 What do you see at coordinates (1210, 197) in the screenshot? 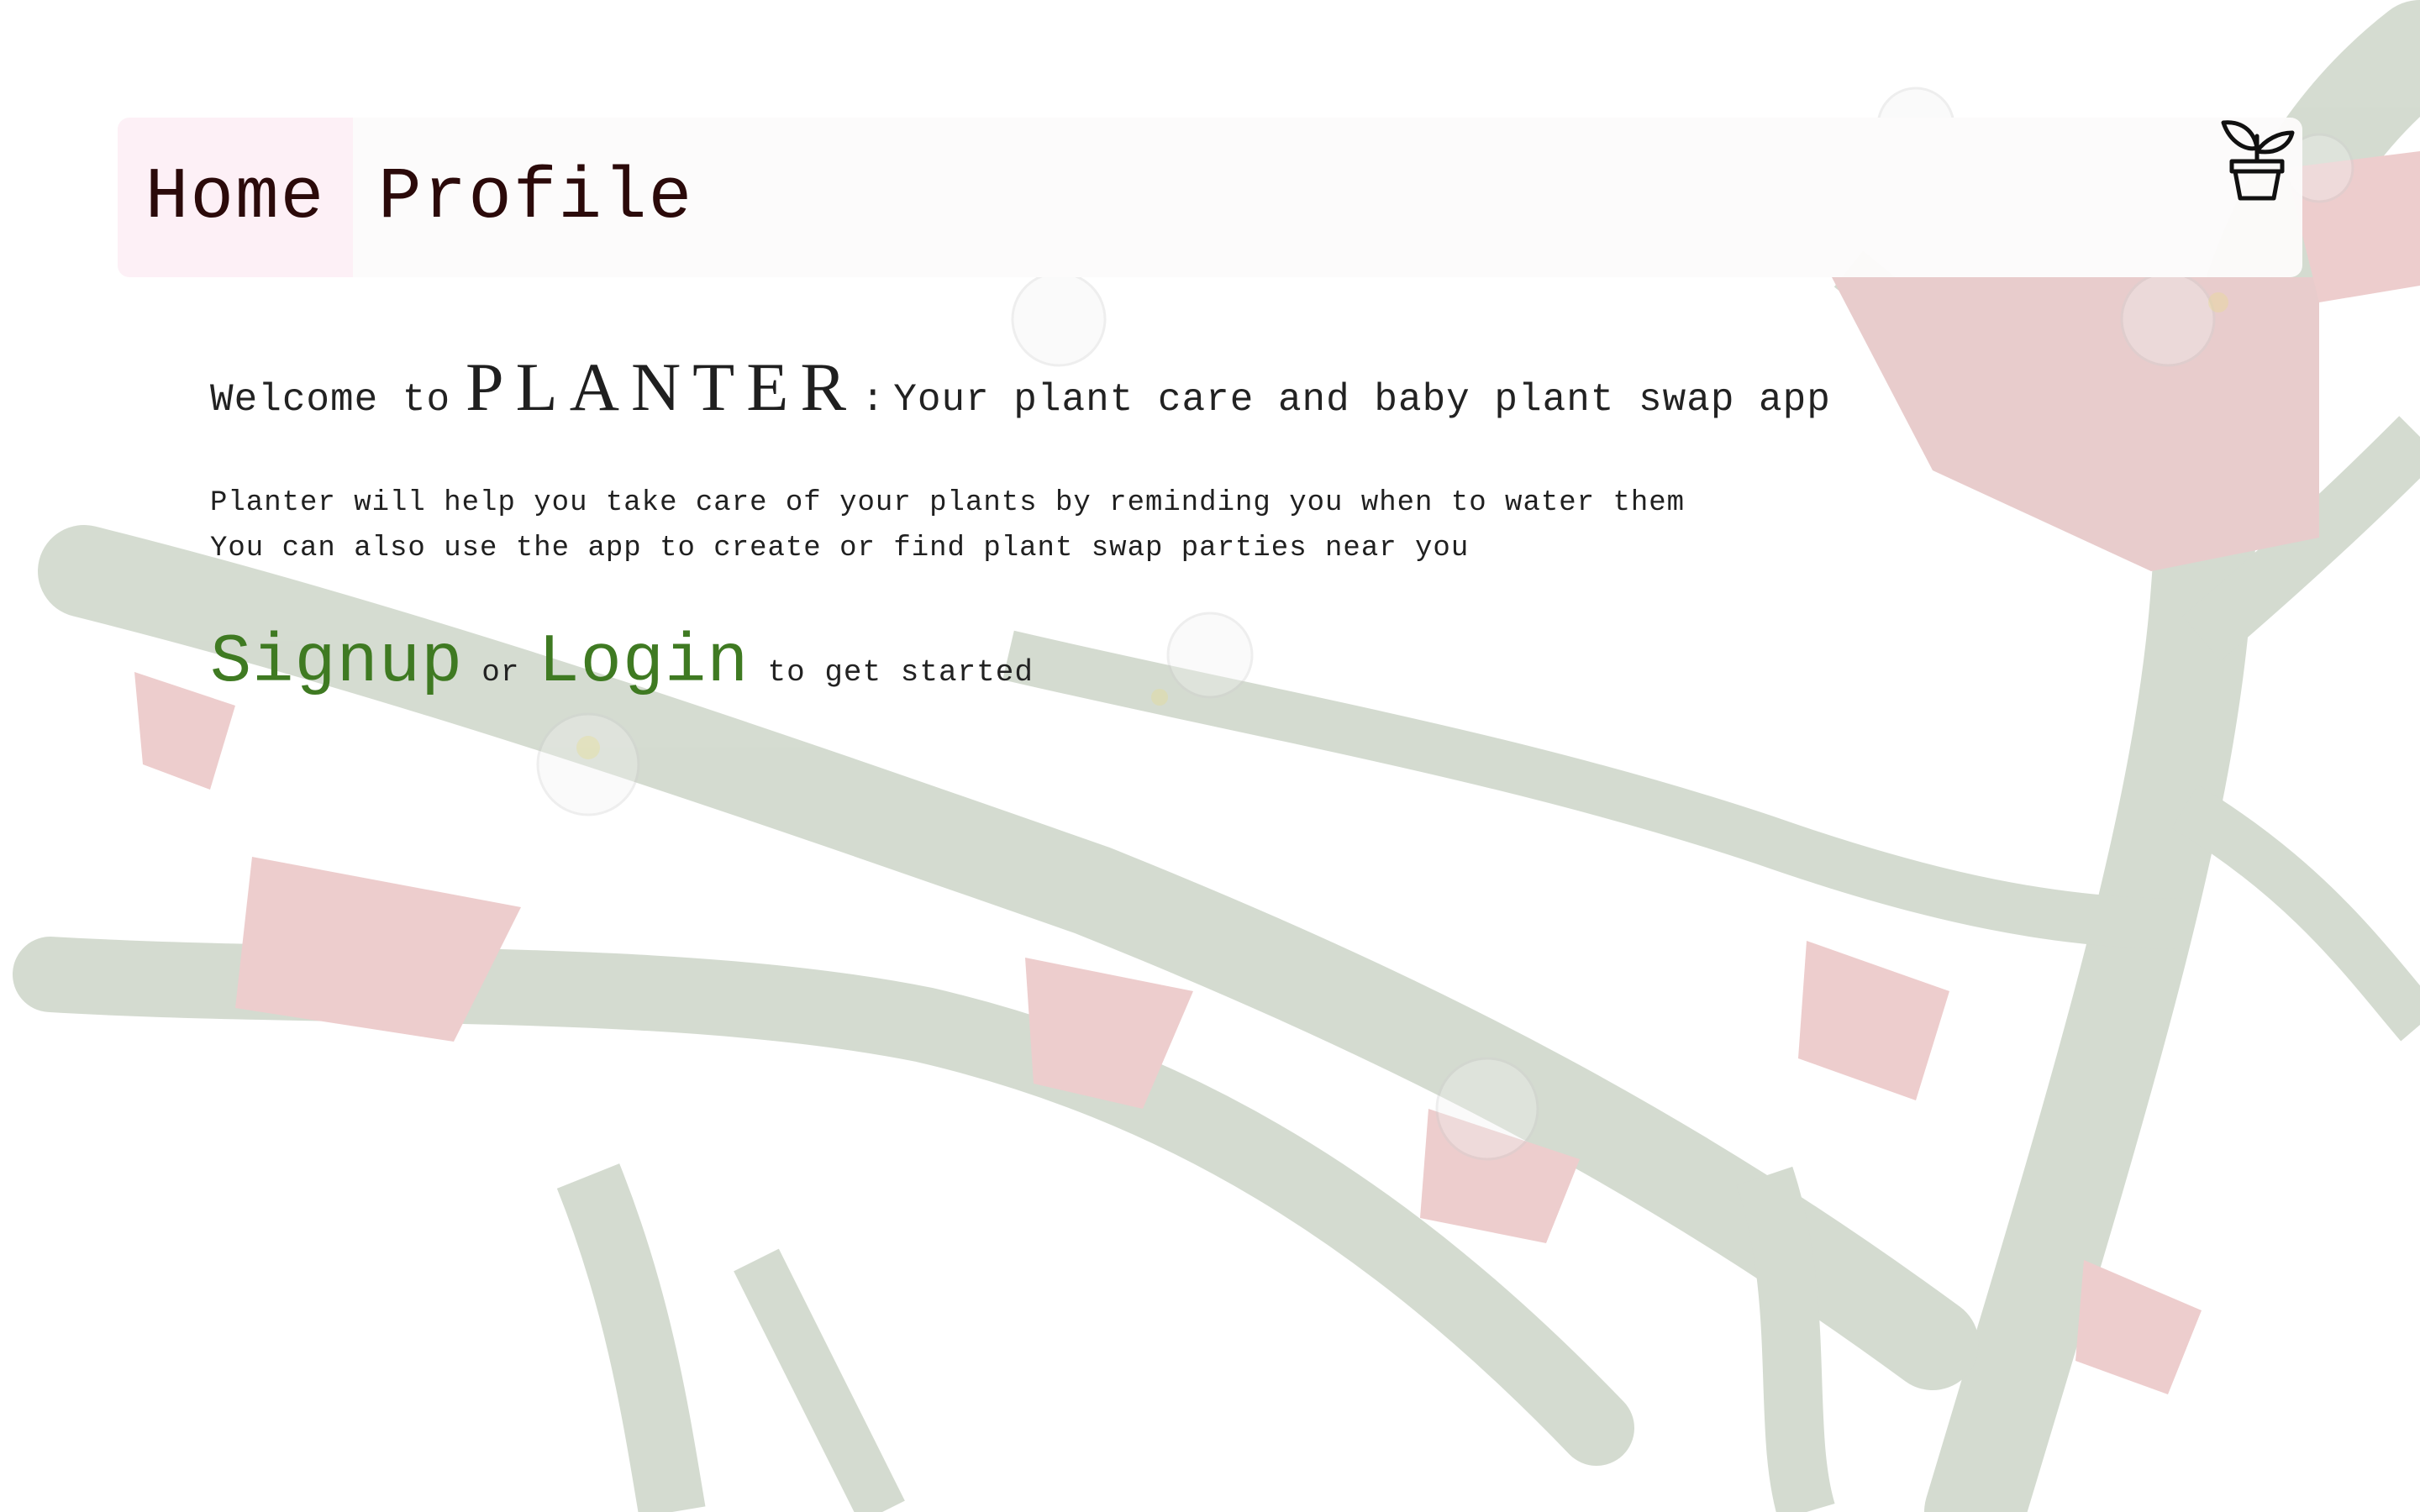
I see `top-navbar: Home Profile` at bounding box center [1210, 197].